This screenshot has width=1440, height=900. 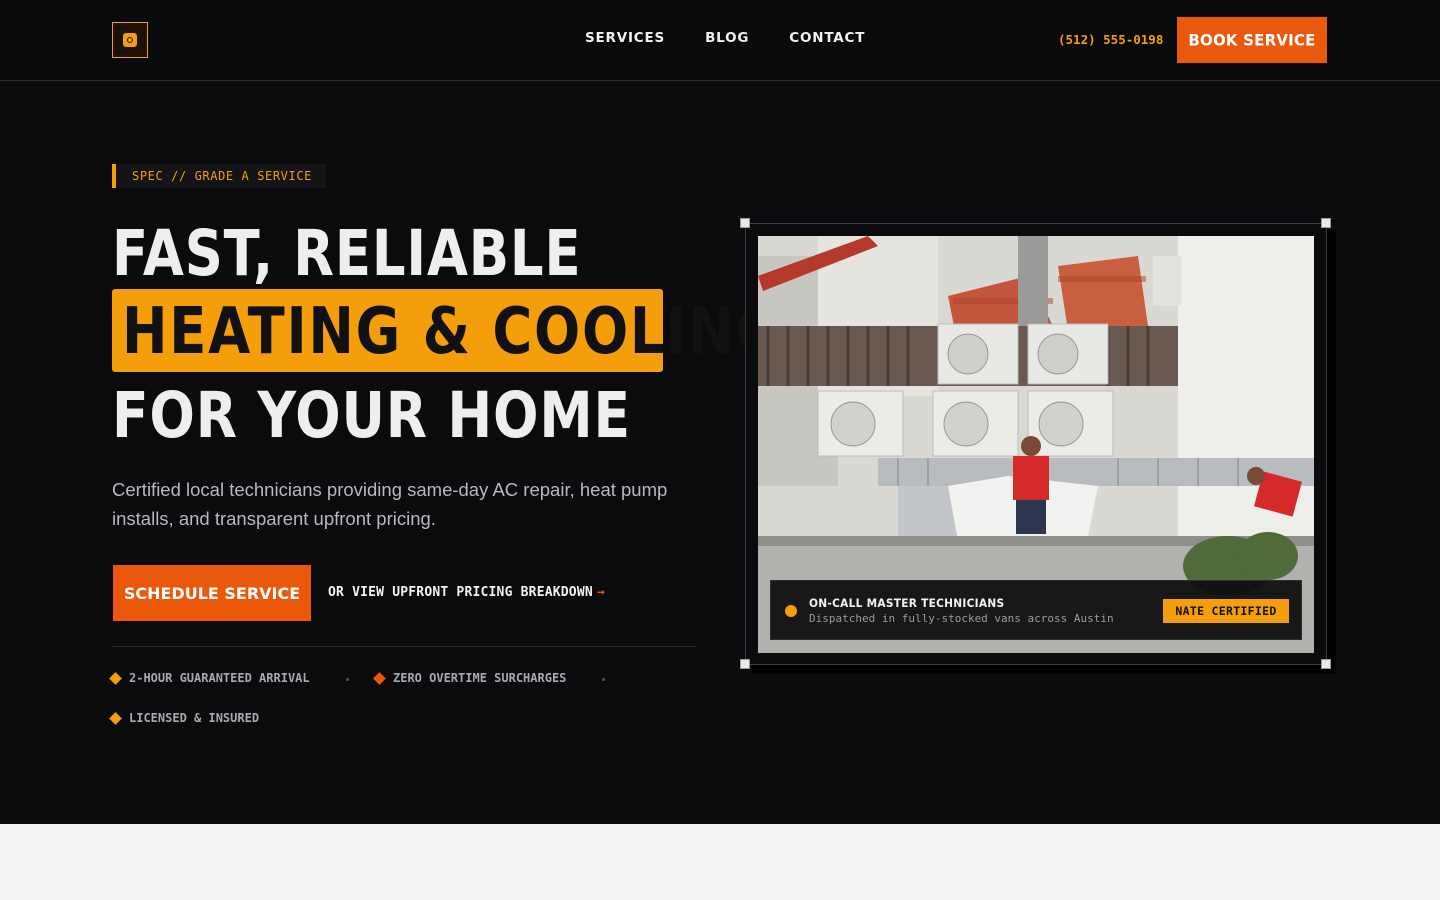 What do you see at coordinates (1252, 40) in the screenshot?
I see `book-service-button: BOOK SERVICE` at bounding box center [1252, 40].